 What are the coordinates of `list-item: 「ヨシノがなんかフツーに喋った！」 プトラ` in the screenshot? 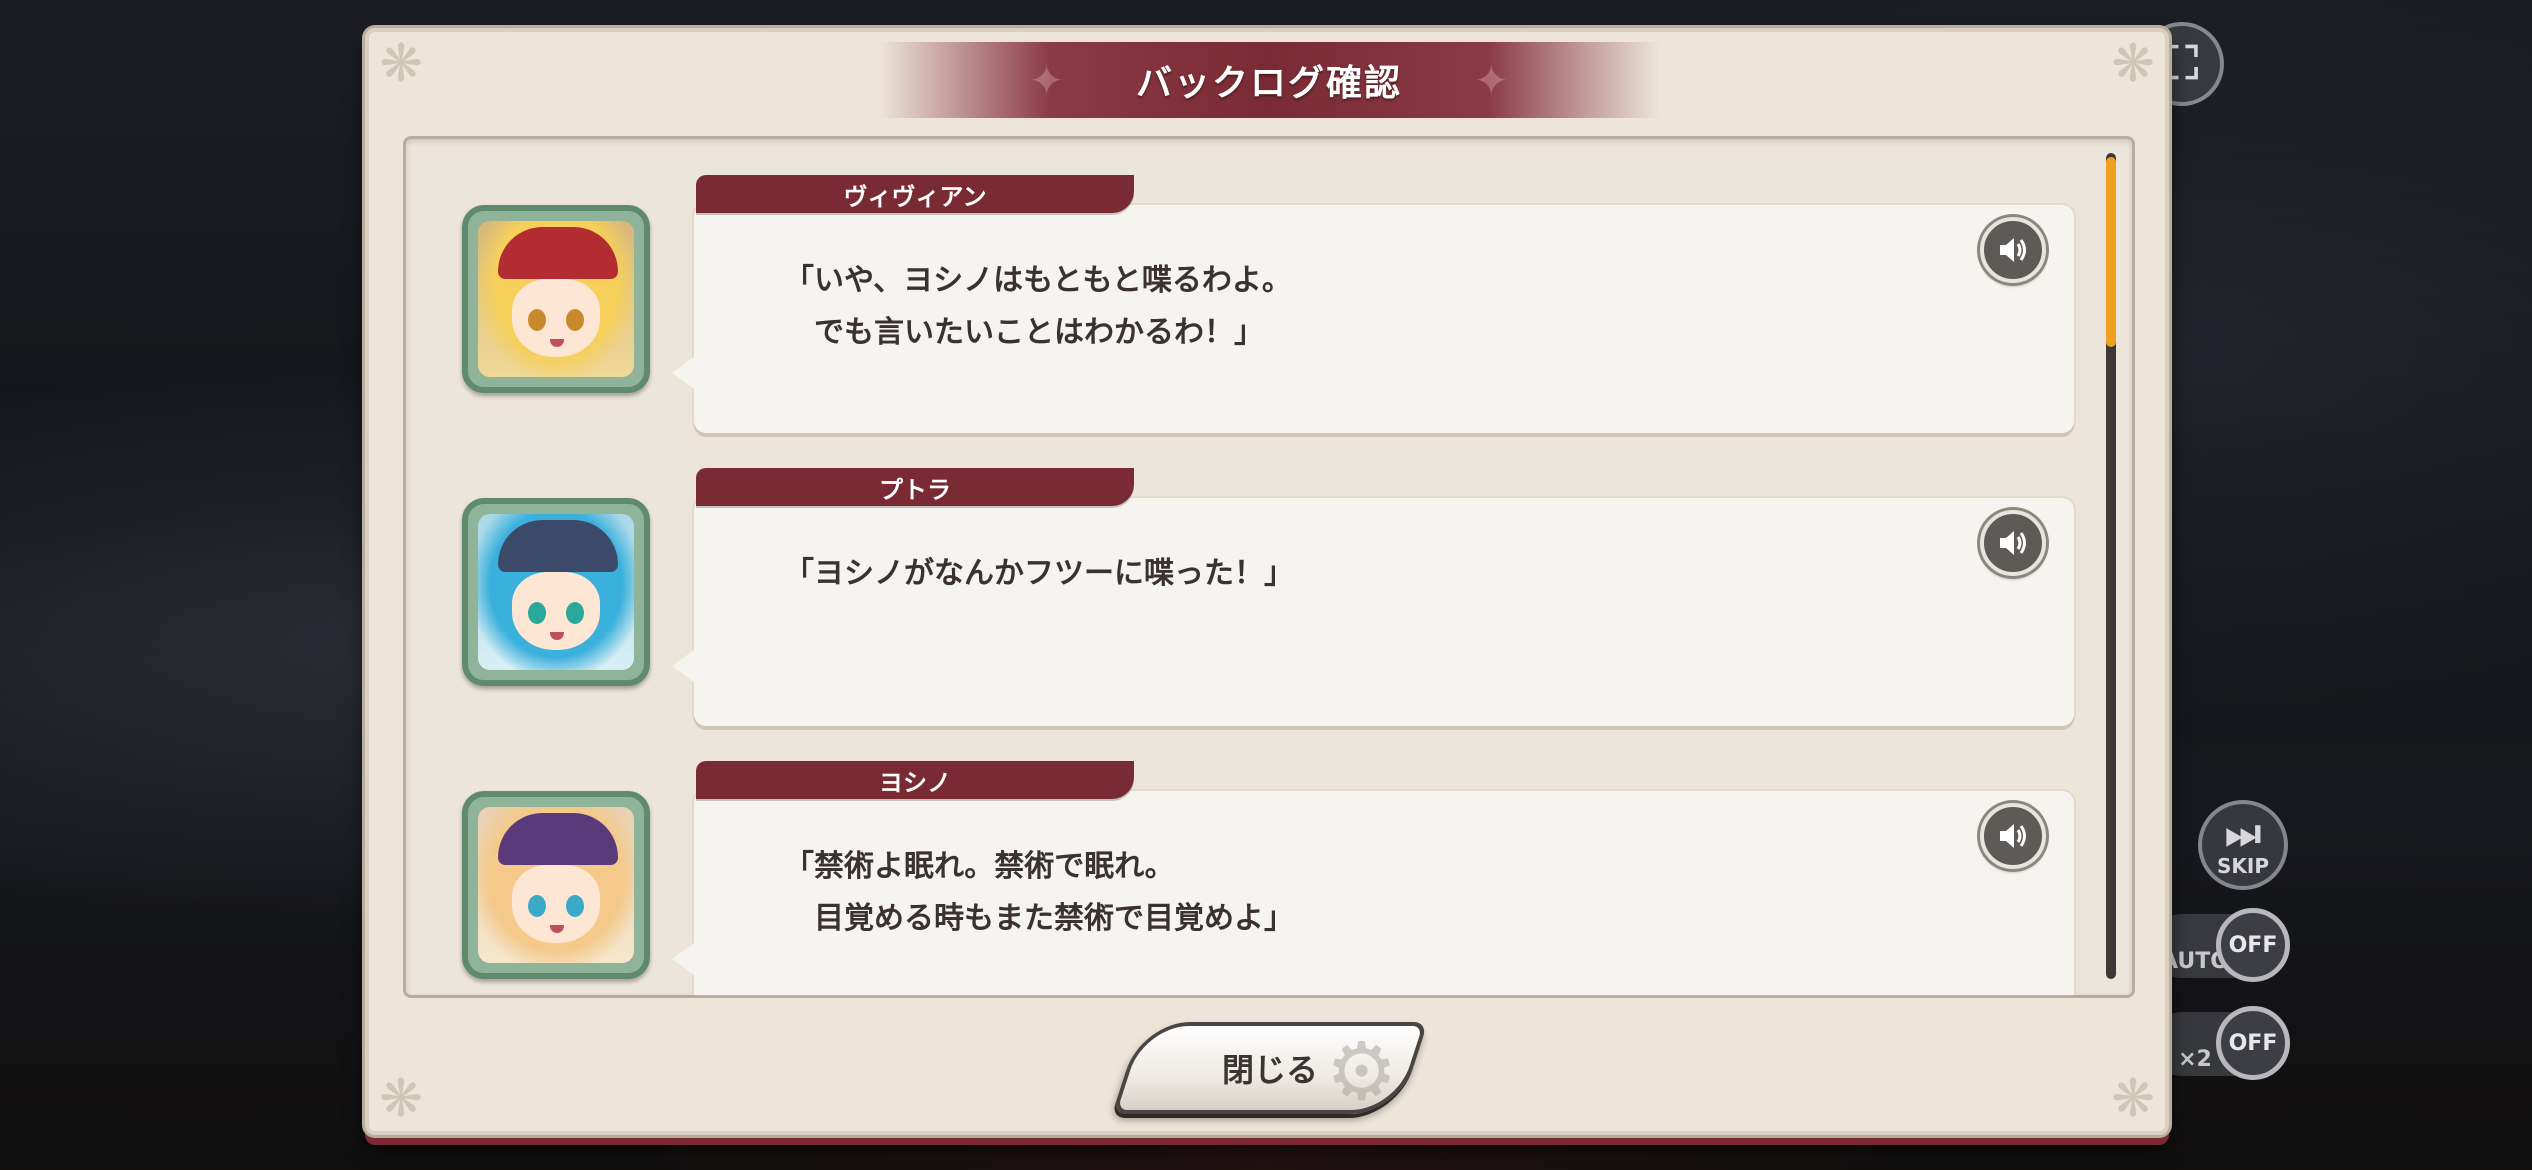 It's located at (1256, 598).